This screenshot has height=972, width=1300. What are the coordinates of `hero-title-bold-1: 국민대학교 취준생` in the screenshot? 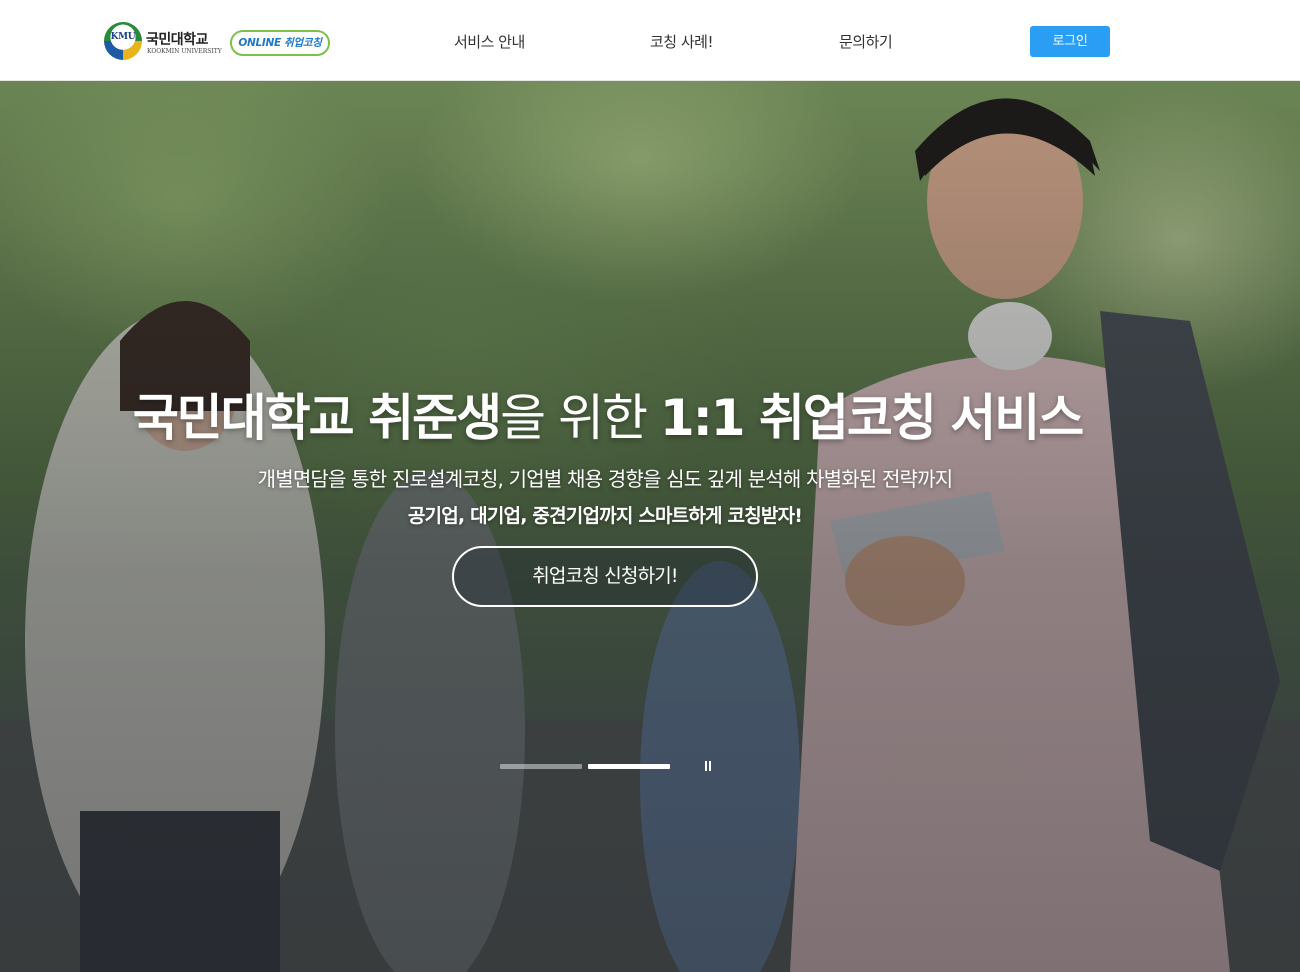 It's located at (317, 418).